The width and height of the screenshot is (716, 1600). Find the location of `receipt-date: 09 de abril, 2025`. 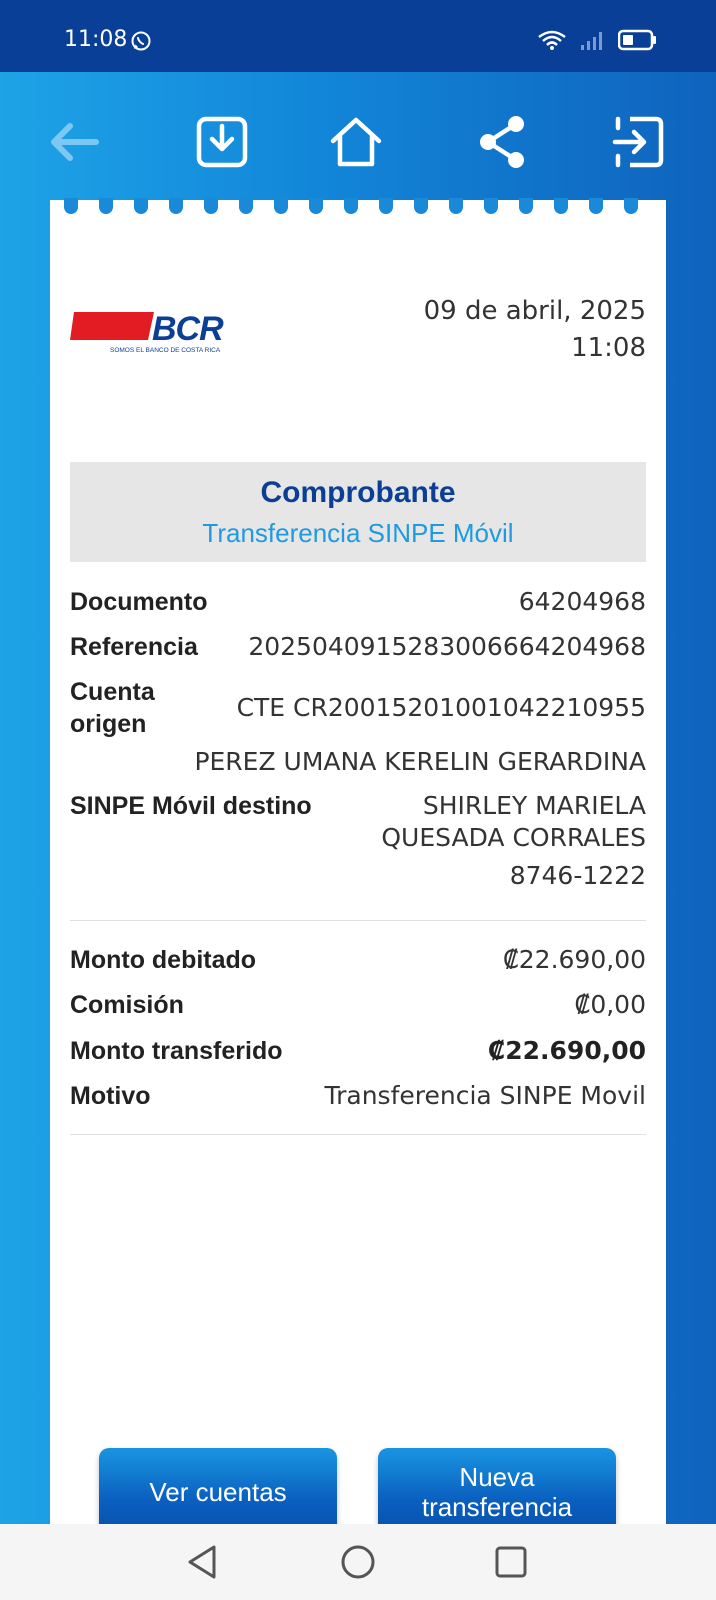

receipt-date: 09 de abril, 2025 is located at coordinates (534, 311).